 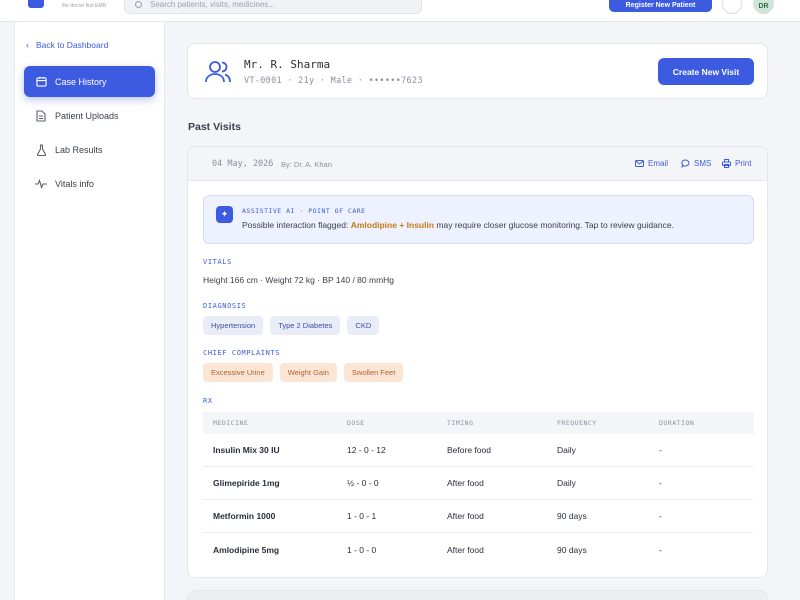 What do you see at coordinates (469, 450) in the screenshot?
I see `rx-timing: Before food` at bounding box center [469, 450].